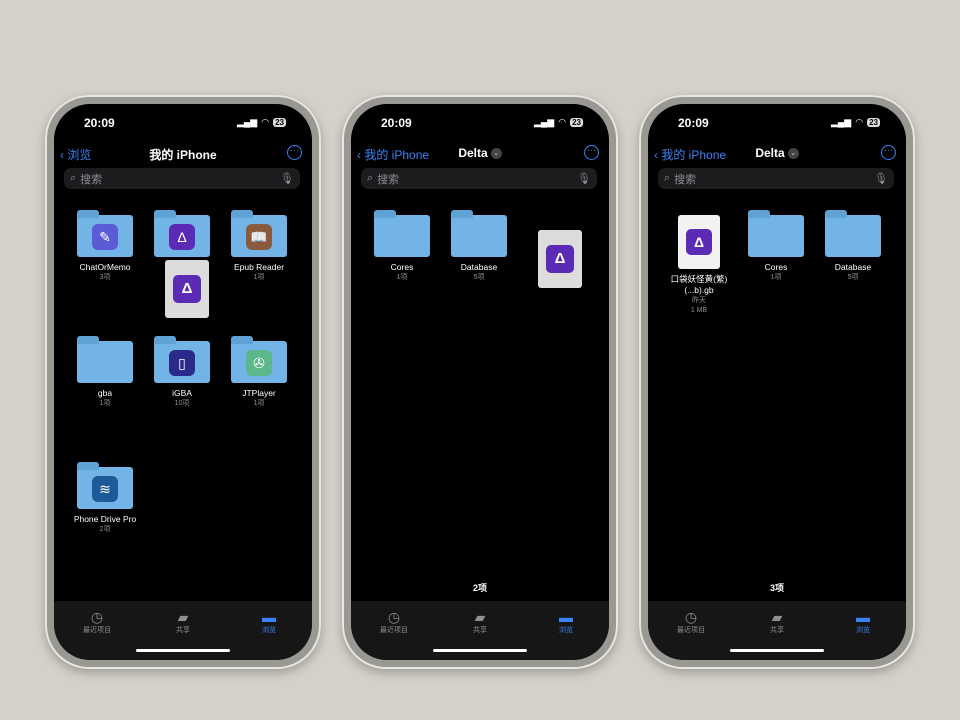 This screenshot has height=720, width=960. I want to click on folder-item: ✎ ChatOrMemo 3项, so click(105, 246).